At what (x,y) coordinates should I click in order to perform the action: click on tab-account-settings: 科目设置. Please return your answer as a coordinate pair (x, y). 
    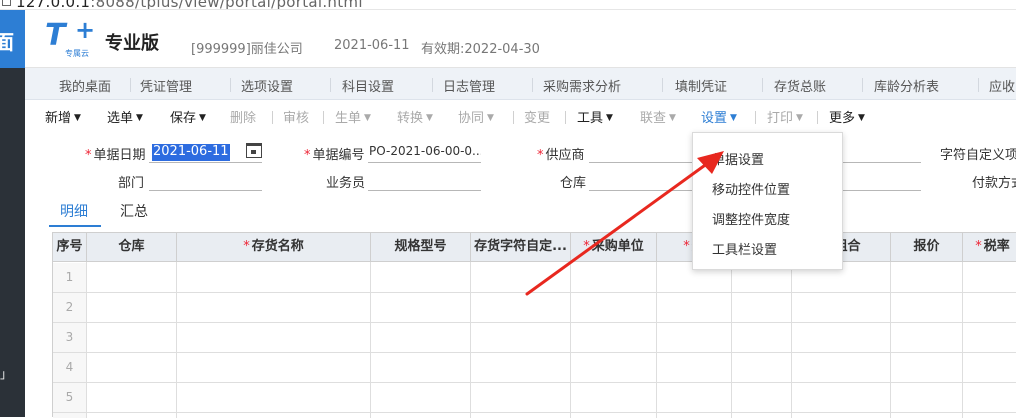
    Looking at the image, I should click on (368, 85).